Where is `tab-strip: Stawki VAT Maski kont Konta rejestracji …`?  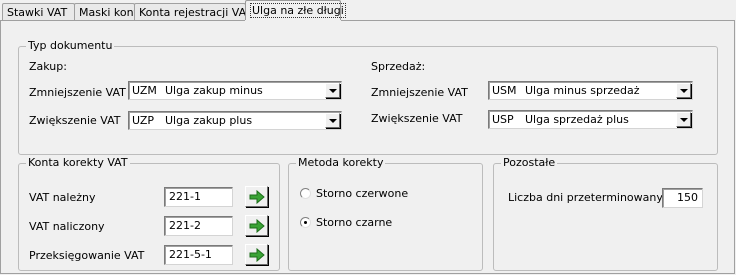
tab-strip: Stawki VAT Maski kont Konta rejestracji … is located at coordinates (368, 11).